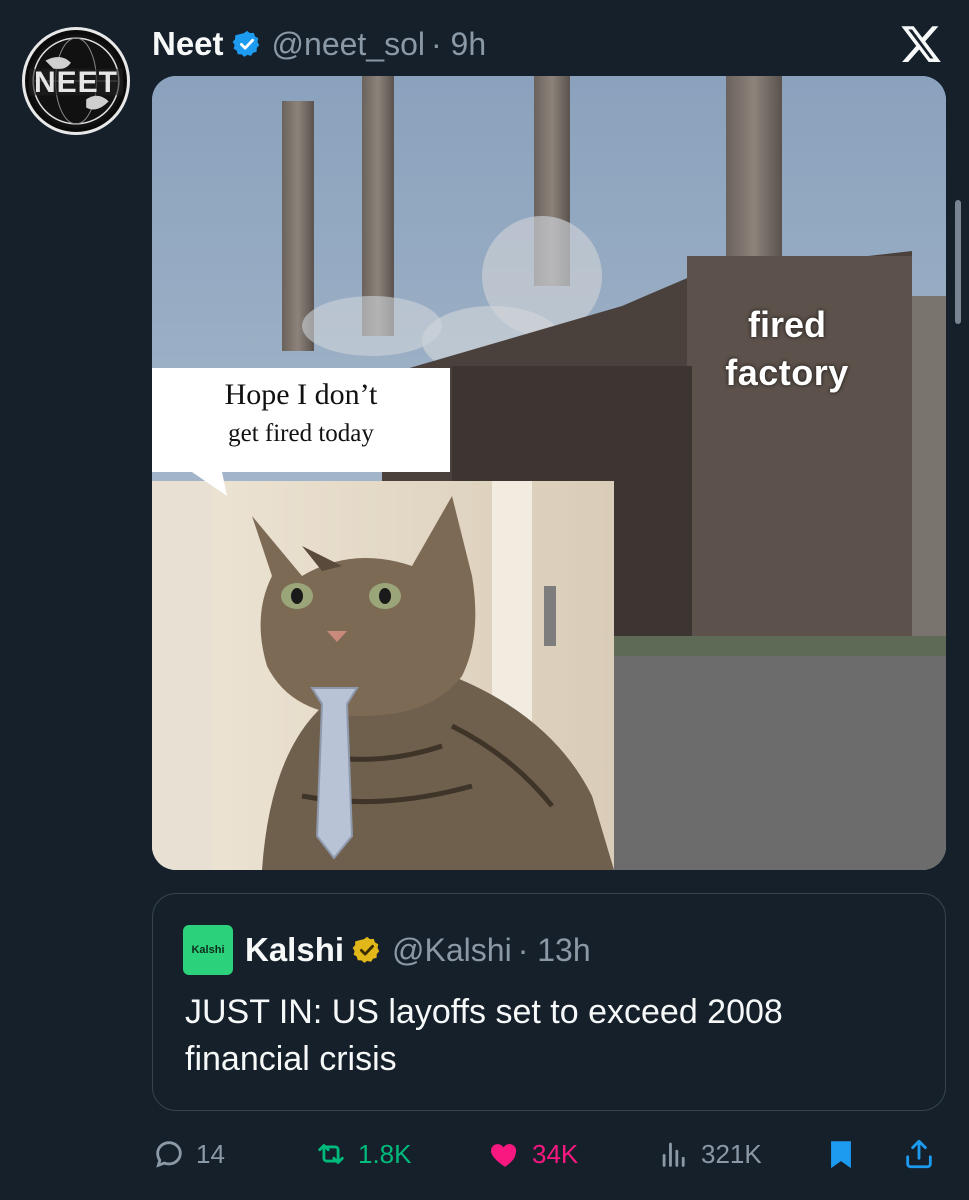 The image size is (969, 1200). Describe the element at coordinates (673, 1154) in the screenshot. I see `views-icon` at that location.